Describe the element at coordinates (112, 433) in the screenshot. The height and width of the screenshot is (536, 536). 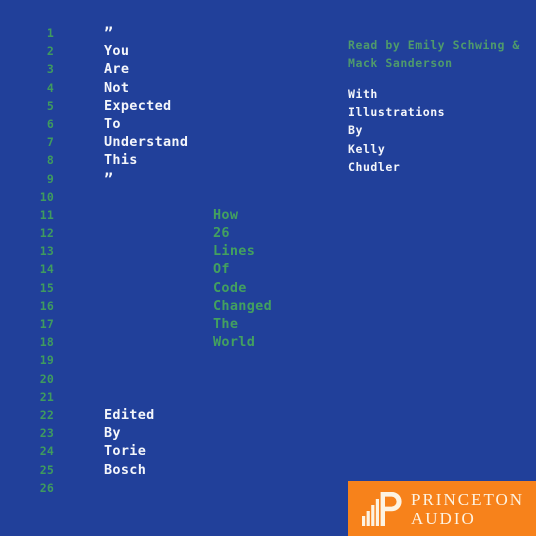
I see `editor-line-2: By` at that location.